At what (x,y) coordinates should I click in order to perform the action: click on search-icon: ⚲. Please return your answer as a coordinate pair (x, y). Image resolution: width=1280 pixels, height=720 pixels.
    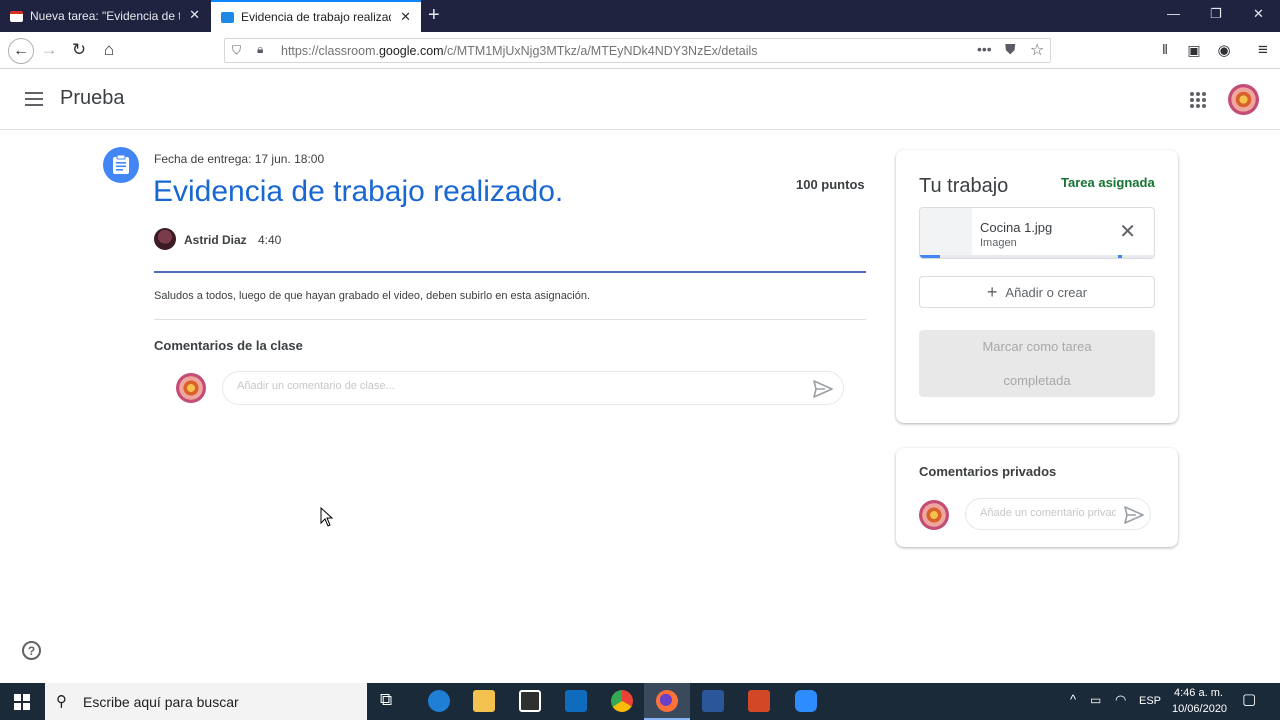
    Looking at the image, I should click on (61, 701).